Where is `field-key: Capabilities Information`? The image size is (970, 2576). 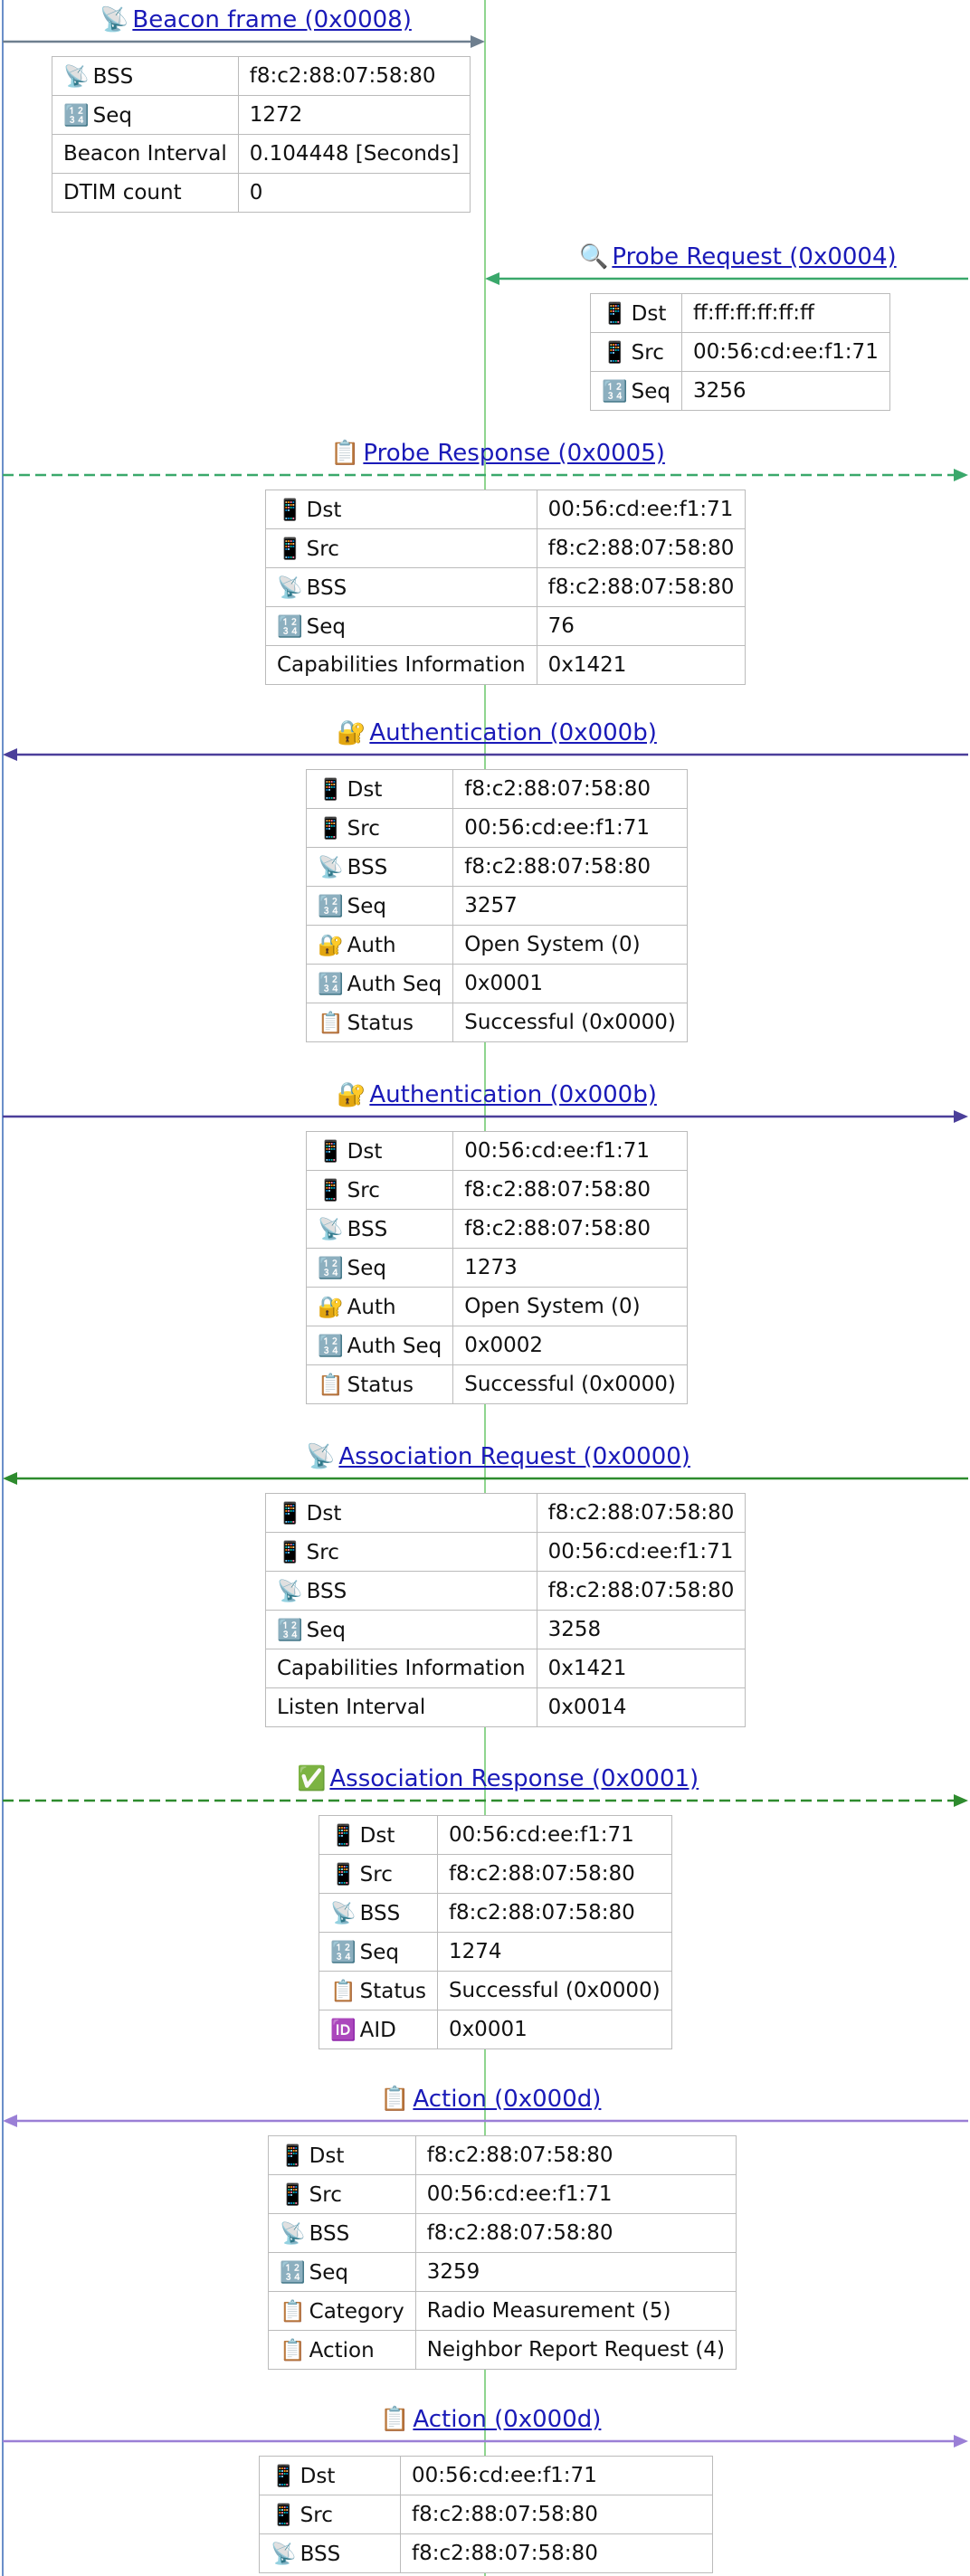 field-key: Capabilities Information is located at coordinates (401, 665).